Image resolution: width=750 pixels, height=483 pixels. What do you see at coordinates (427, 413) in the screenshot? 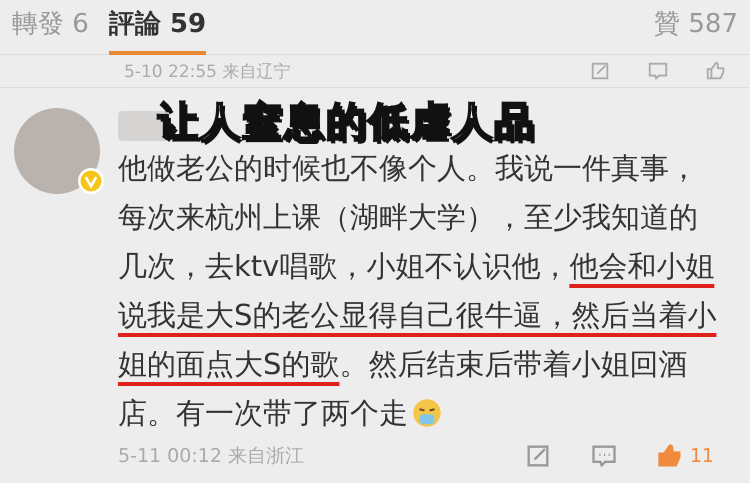
I see `emoji-icon` at bounding box center [427, 413].